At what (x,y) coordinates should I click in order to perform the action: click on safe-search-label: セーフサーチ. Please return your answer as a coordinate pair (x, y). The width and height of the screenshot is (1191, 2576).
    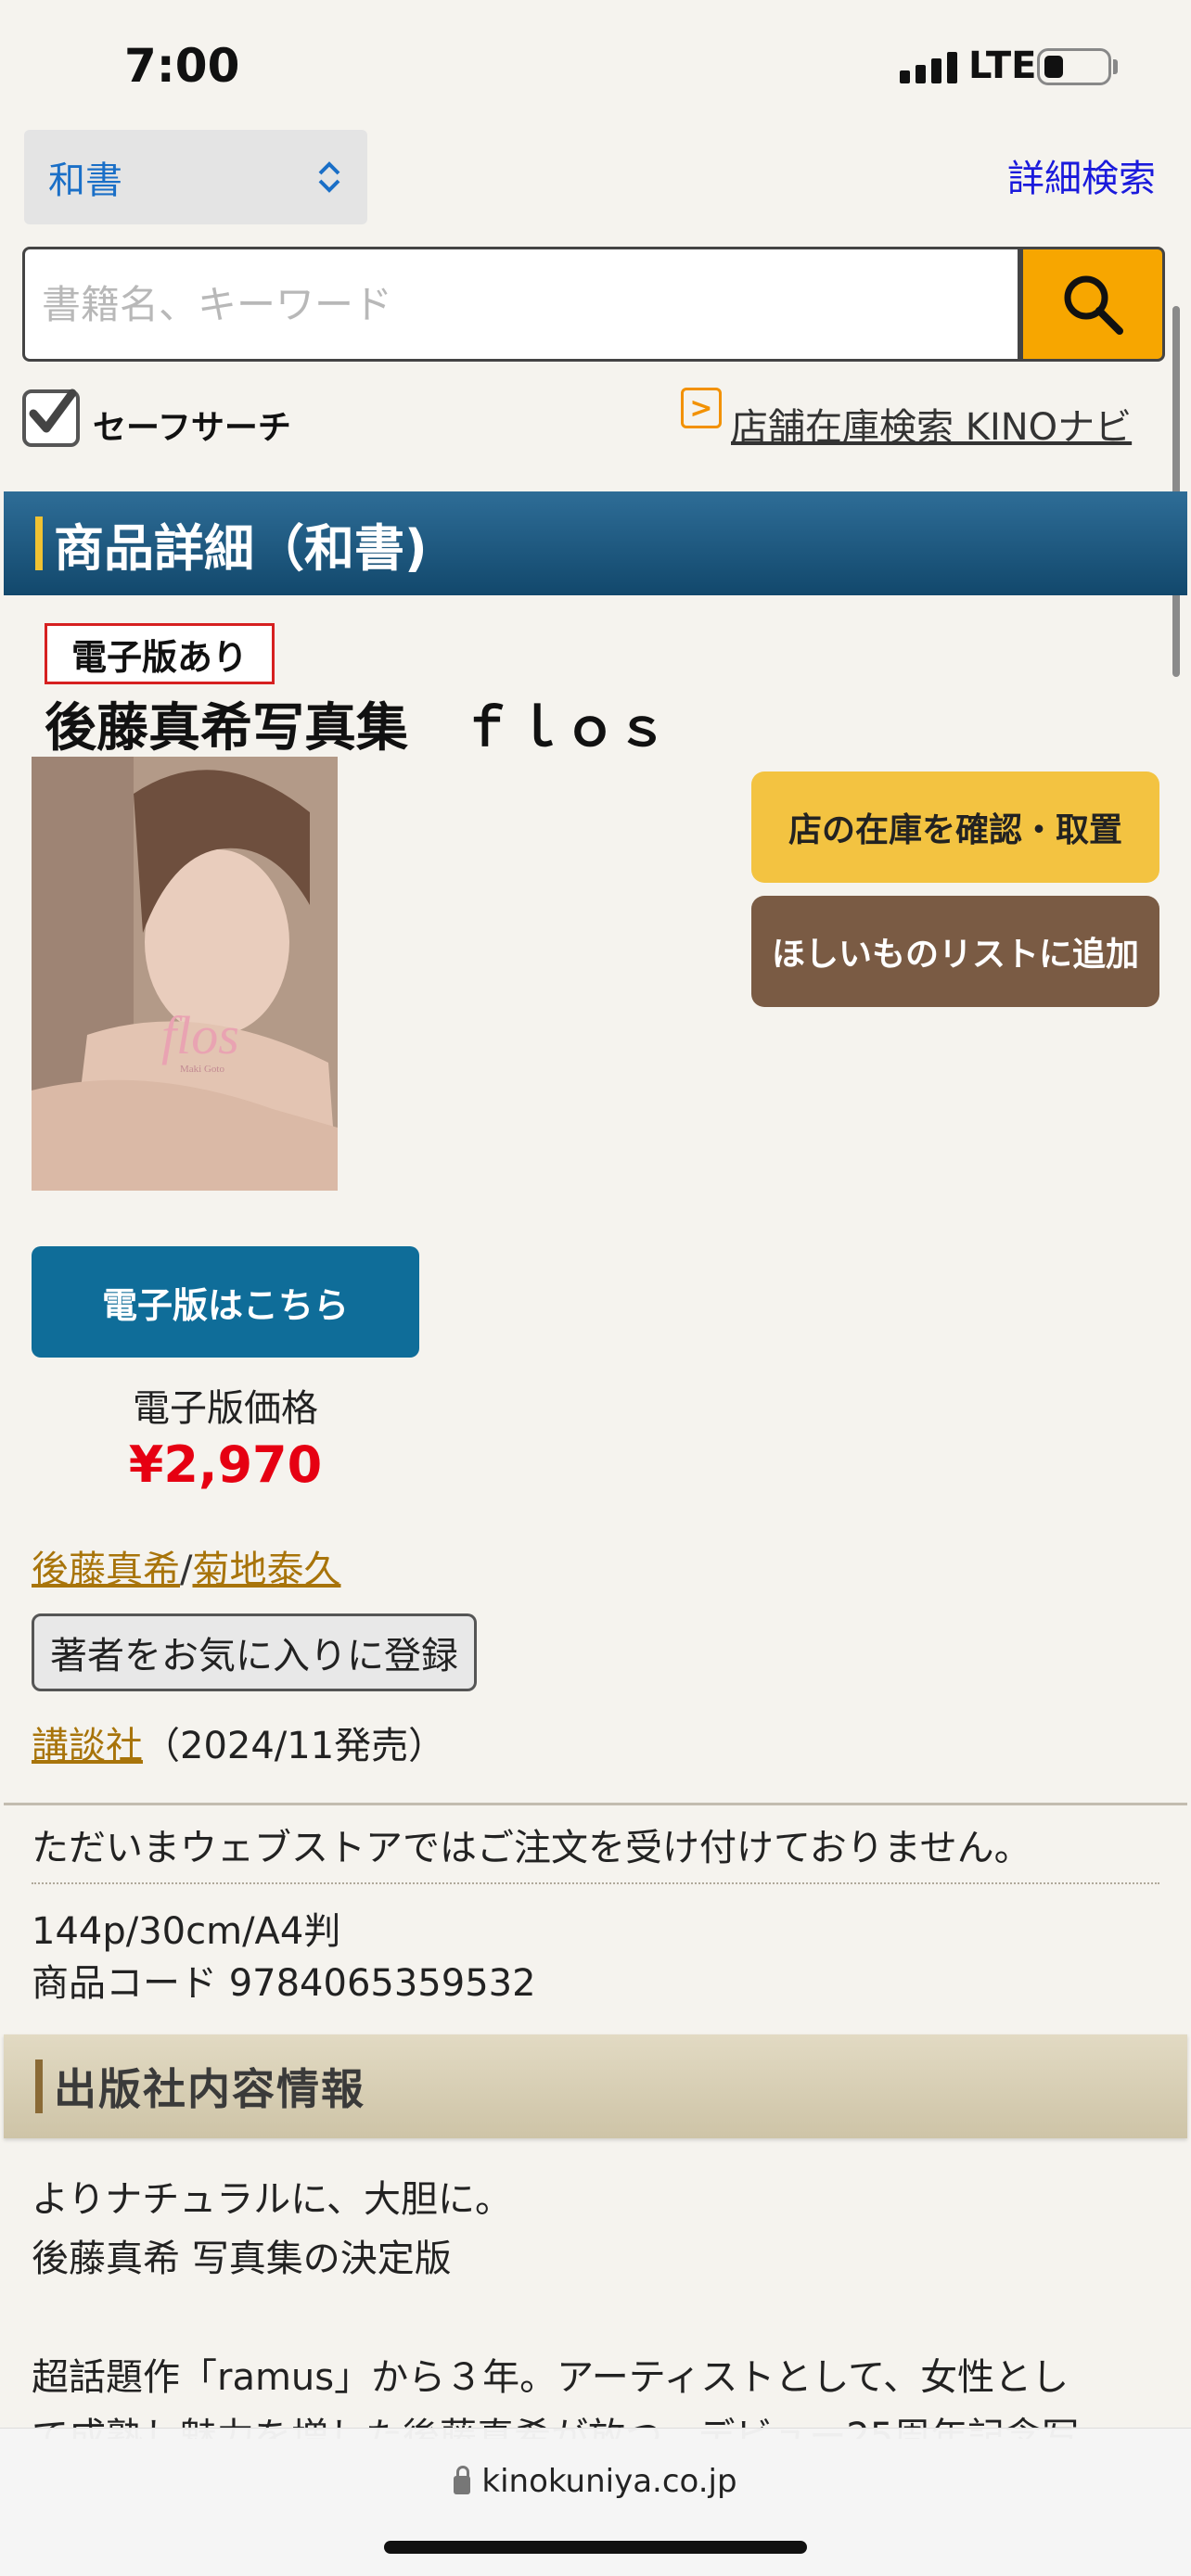
    Looking at the image, I should click on (192, 428).